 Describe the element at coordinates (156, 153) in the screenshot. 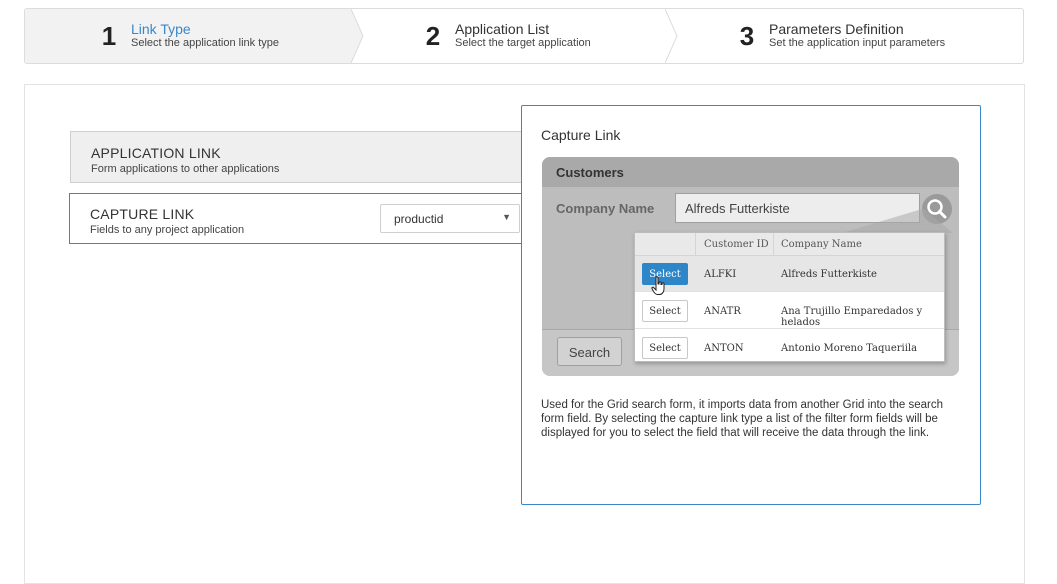

I see `option-title: APPLICATION LINK` at that location.